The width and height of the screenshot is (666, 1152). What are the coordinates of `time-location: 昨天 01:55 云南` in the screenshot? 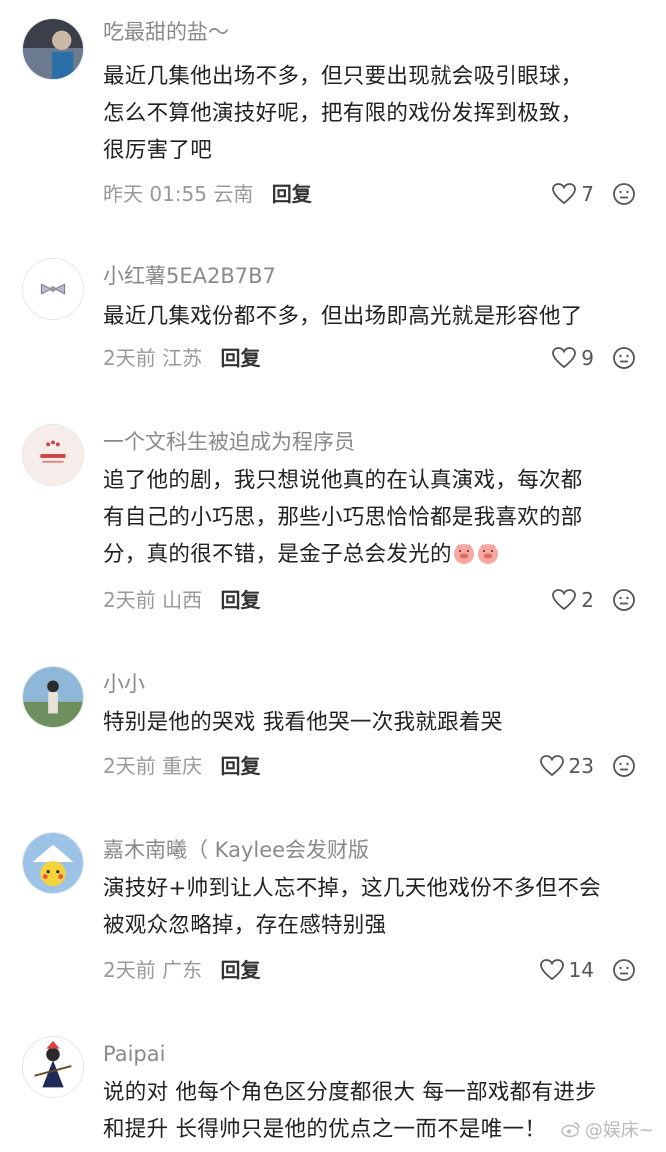 It's located at (178, 194).